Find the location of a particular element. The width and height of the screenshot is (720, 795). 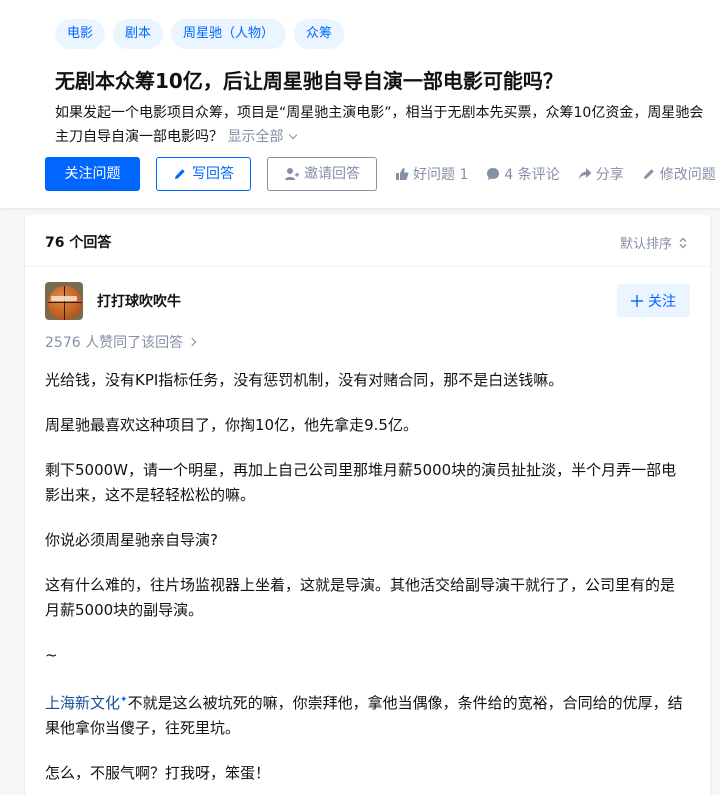

keyword-link: 上海新文化✦ is located at coordinates (86, 703).